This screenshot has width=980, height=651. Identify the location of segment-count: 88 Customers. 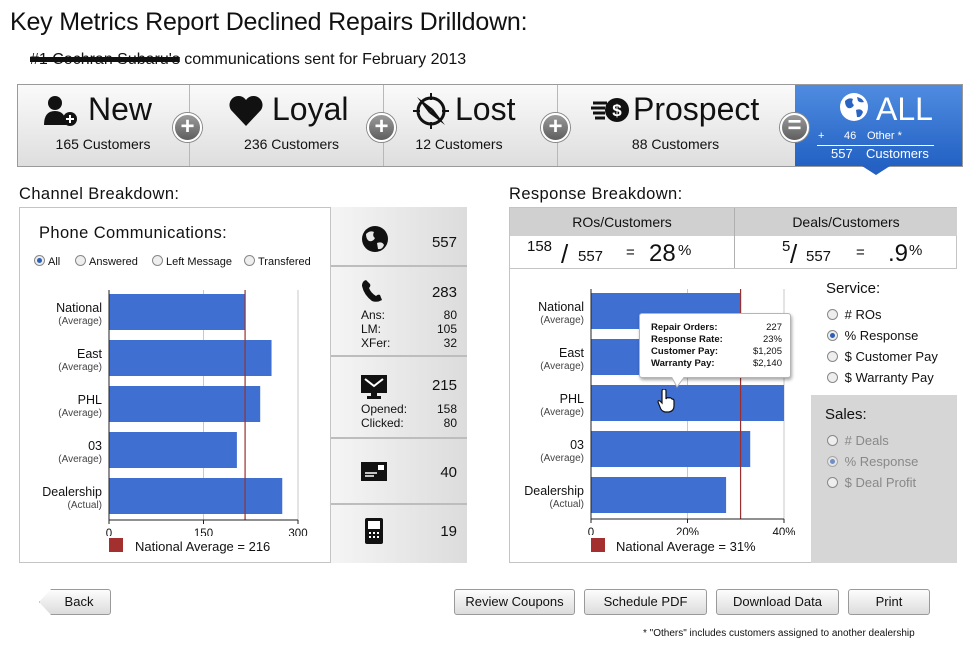
(675, 144).